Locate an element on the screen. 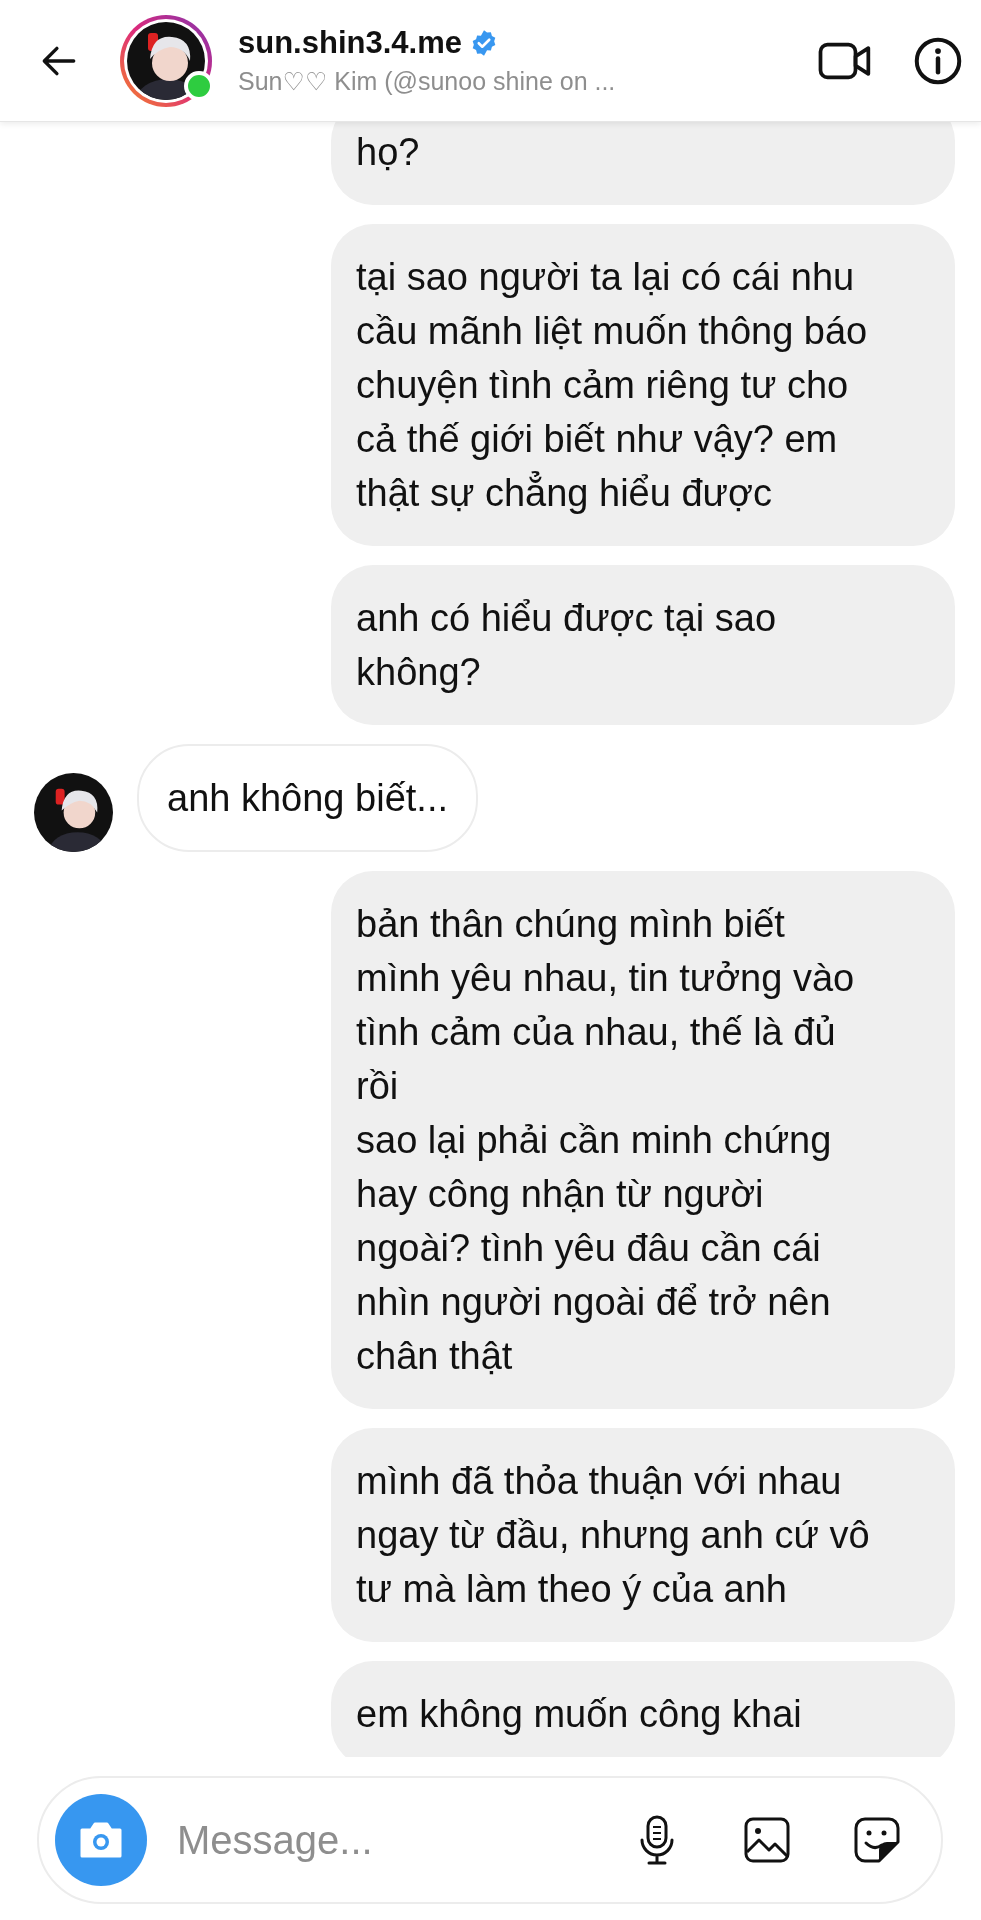 This screenshot has width=981, height=1920. camera-button-icon is located at coordinates (101, 1840).